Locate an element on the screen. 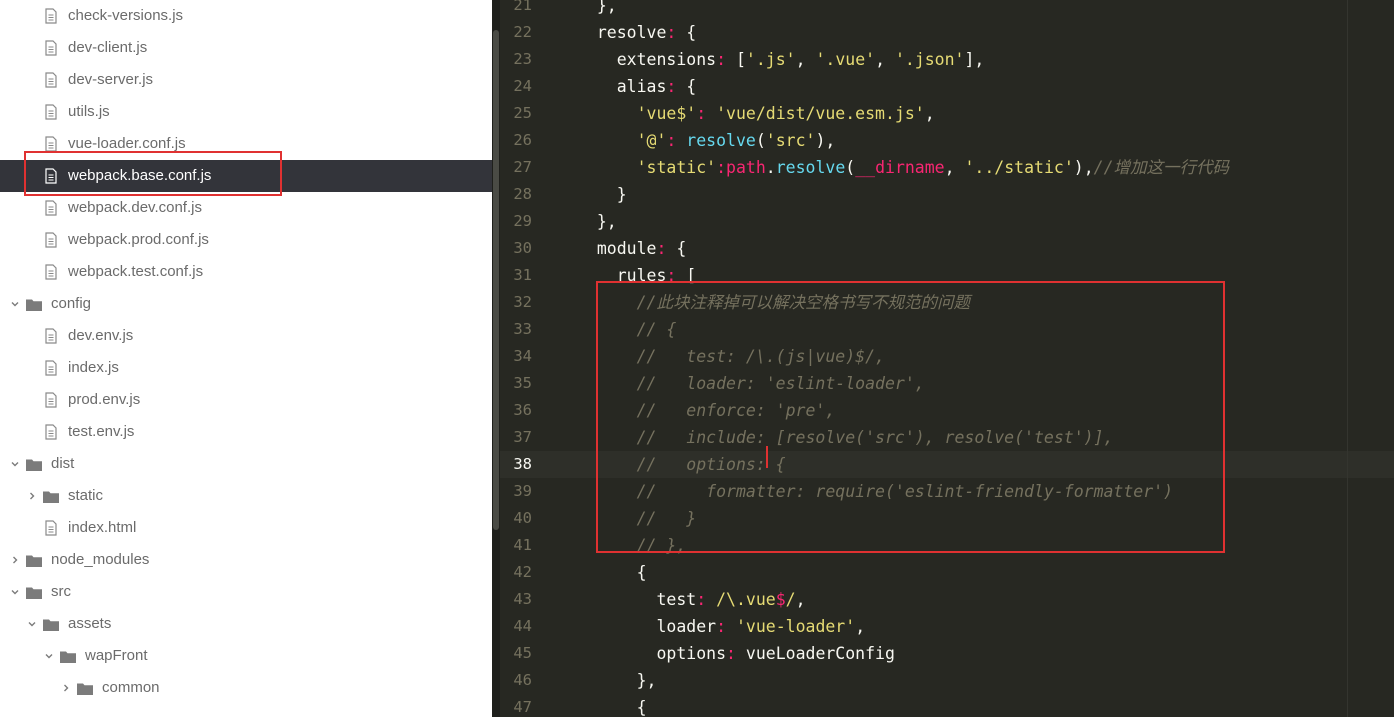 The height and width of the screenshot is (717, 1394). line-number: 23 is located at coordinates (522, 59).